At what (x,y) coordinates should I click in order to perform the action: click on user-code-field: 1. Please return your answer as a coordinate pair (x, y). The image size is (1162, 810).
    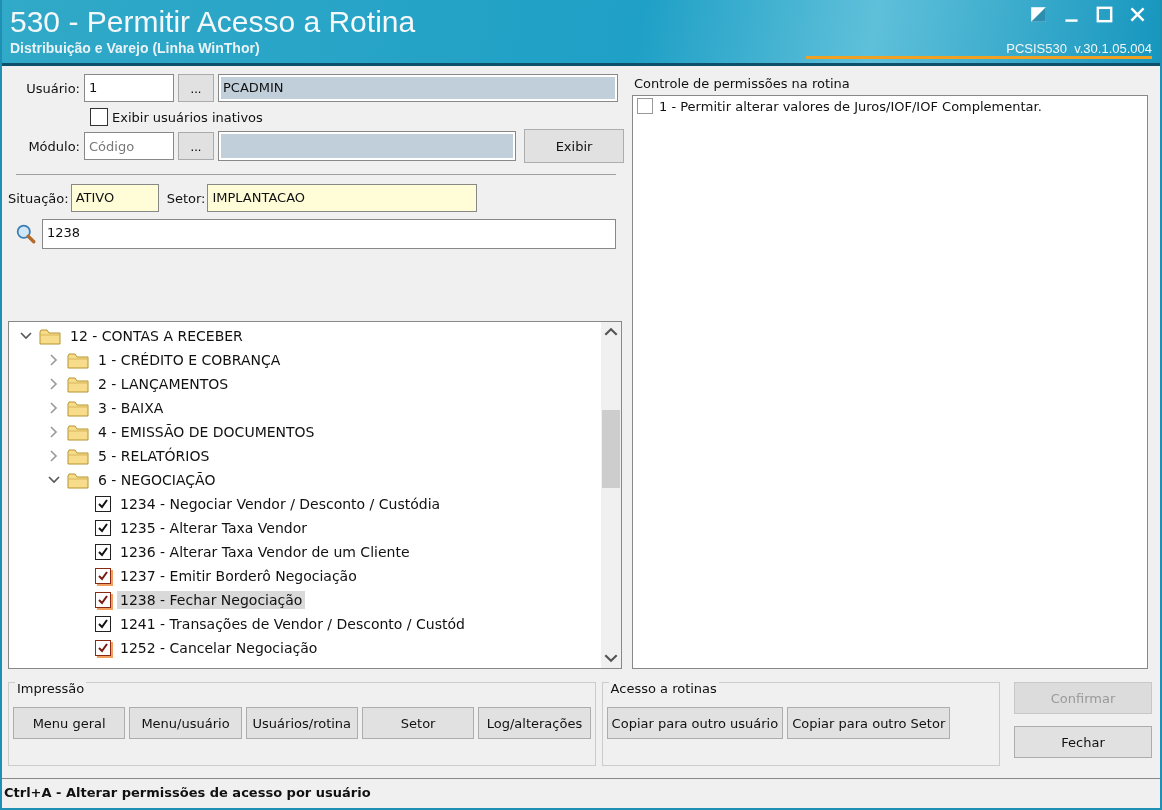
    Looking at the image, I should click on (129, 88).